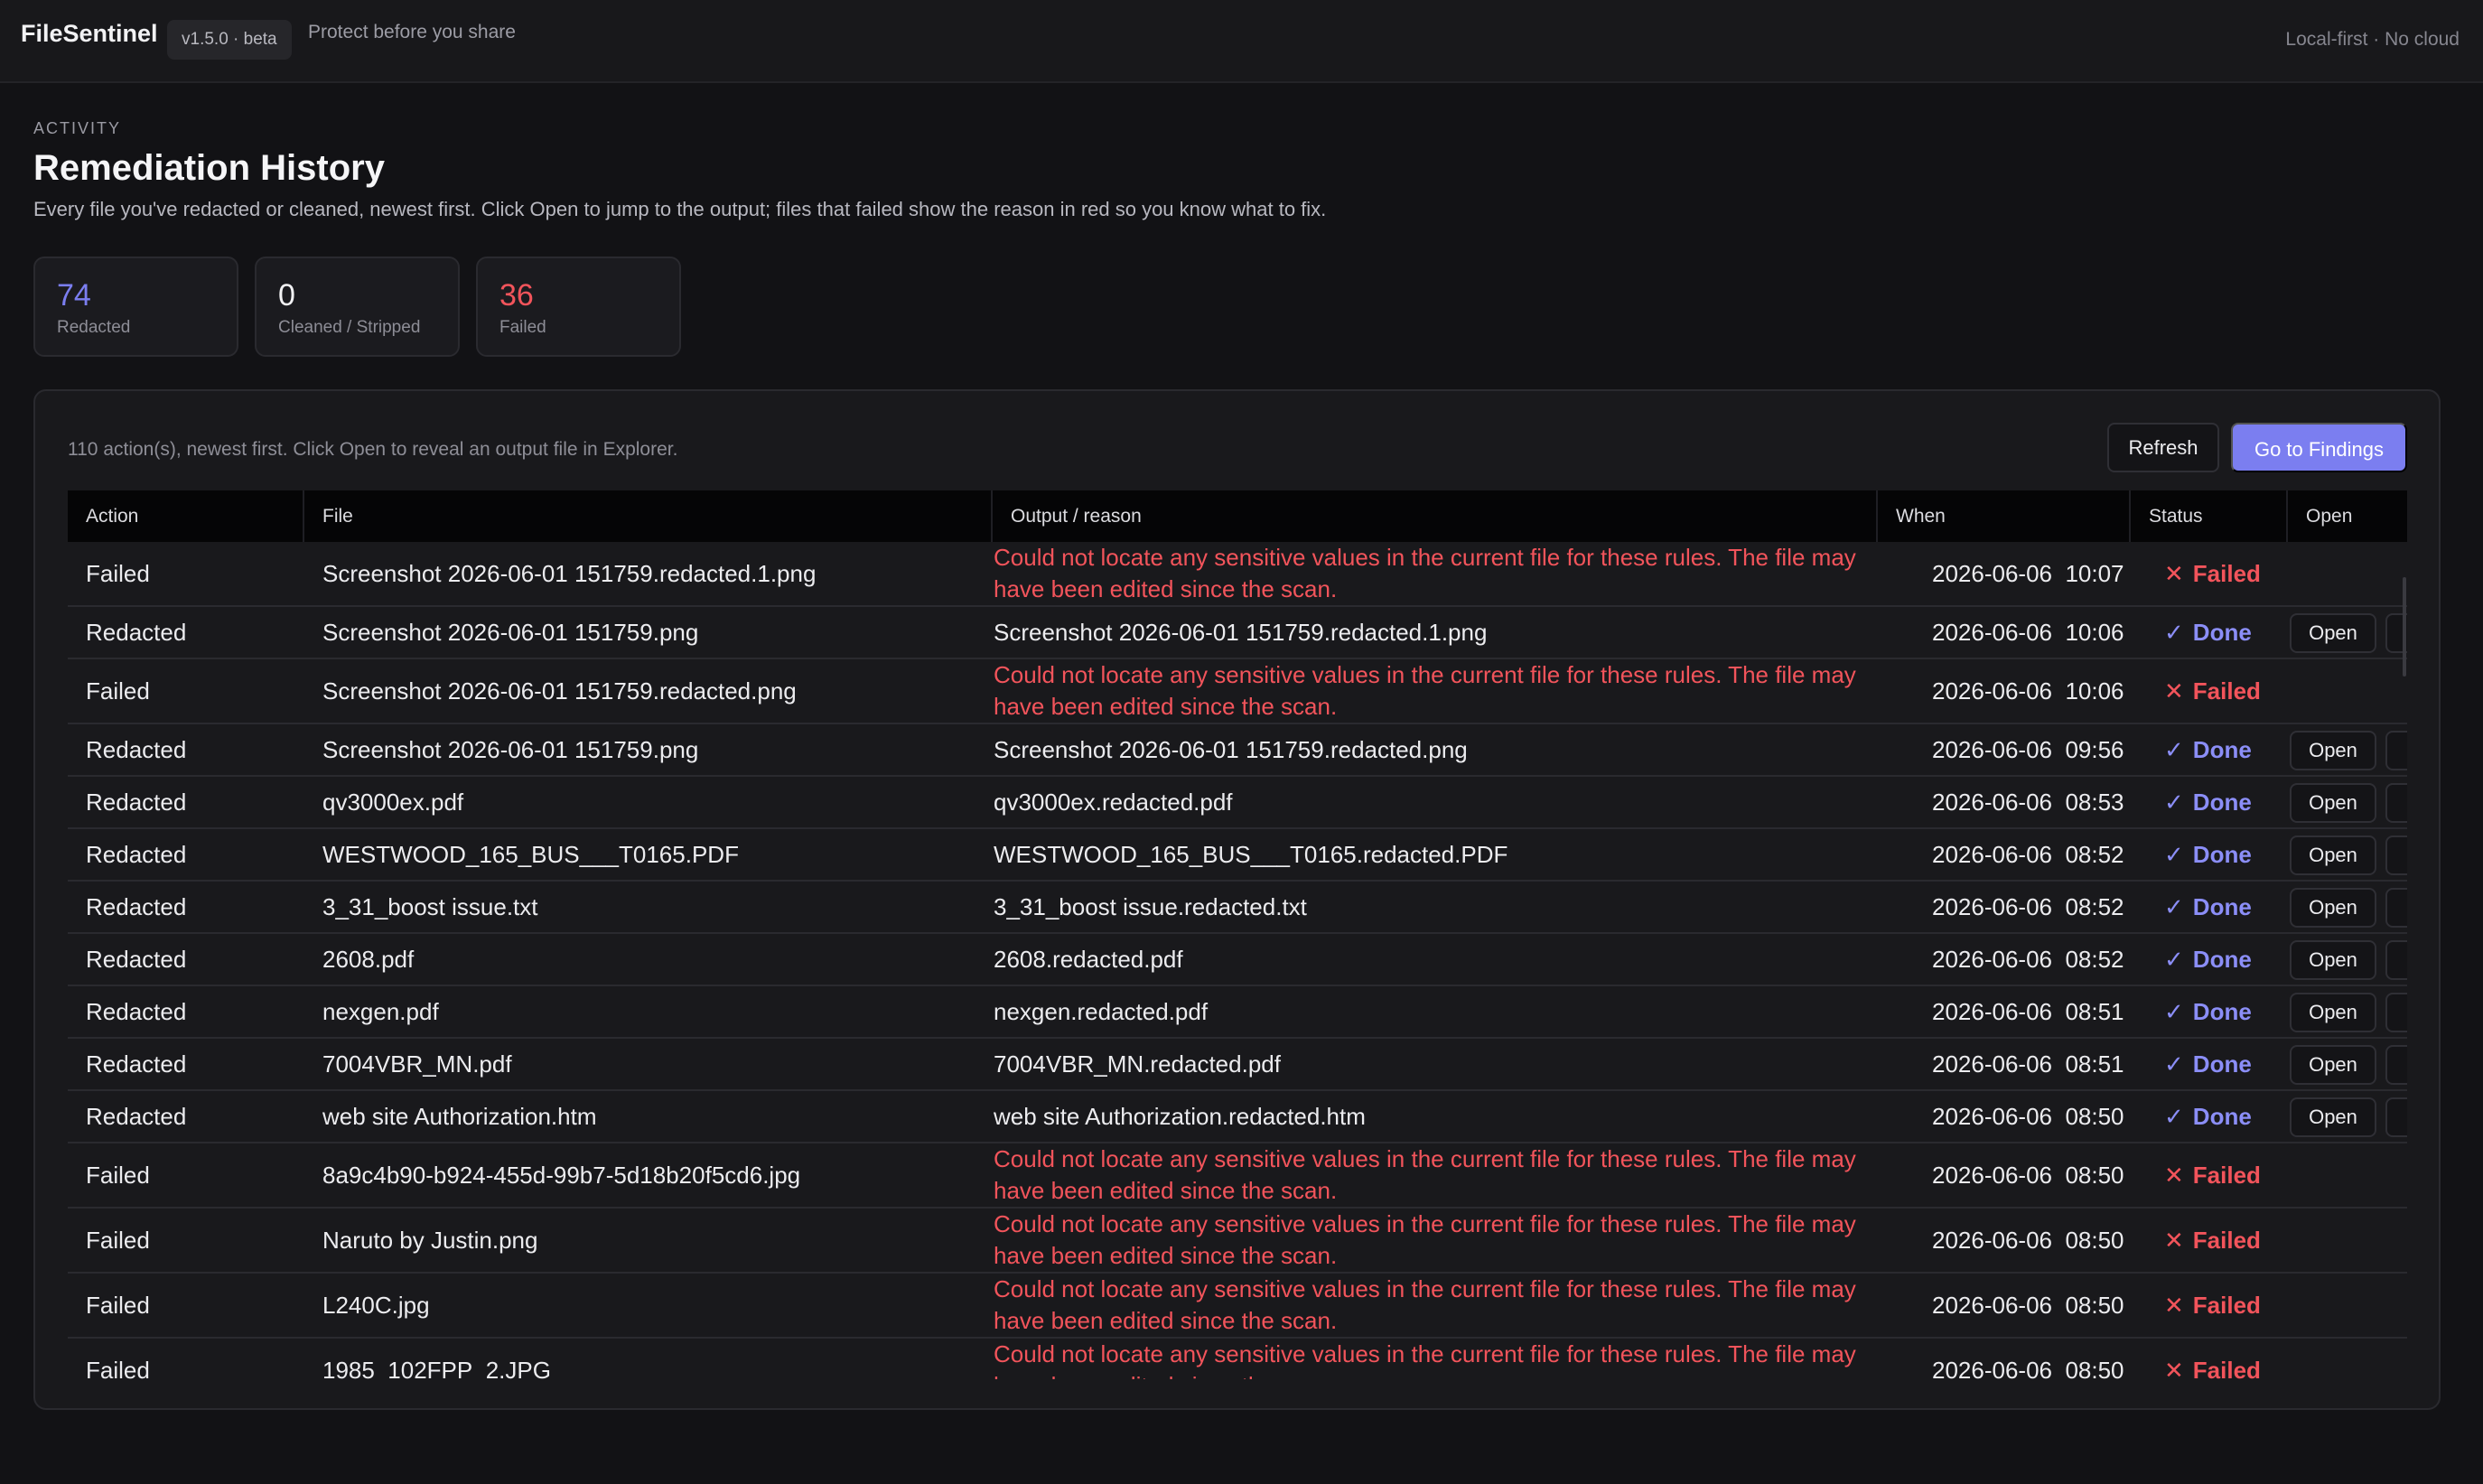 The image size is (2483, 1484). I want to click on stat-card-redacted: 74 Redacted, so click(135, 307).